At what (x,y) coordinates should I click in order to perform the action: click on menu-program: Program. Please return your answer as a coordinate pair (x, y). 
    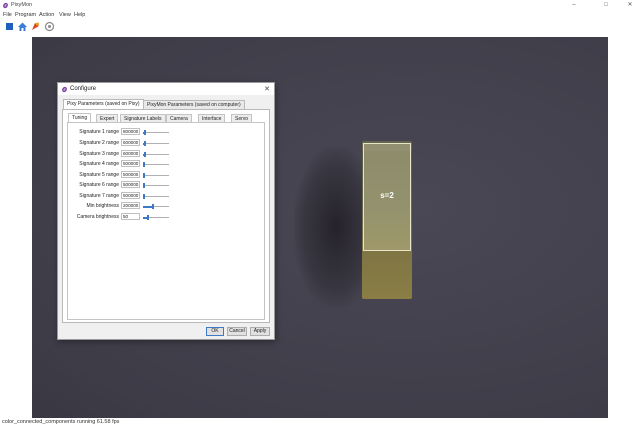
    Looking at the image, I should click on (25, 15).